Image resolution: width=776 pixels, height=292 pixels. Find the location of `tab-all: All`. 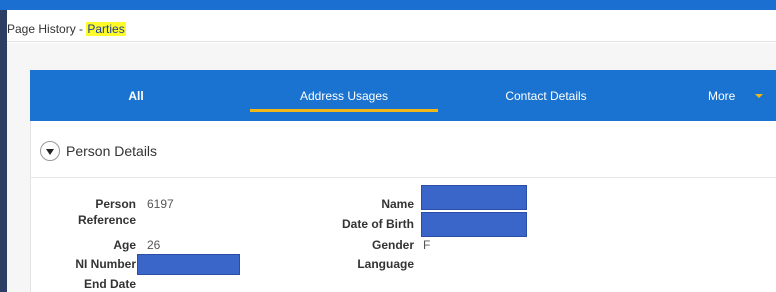

tab-all: All is located at coordinates (136, 95).